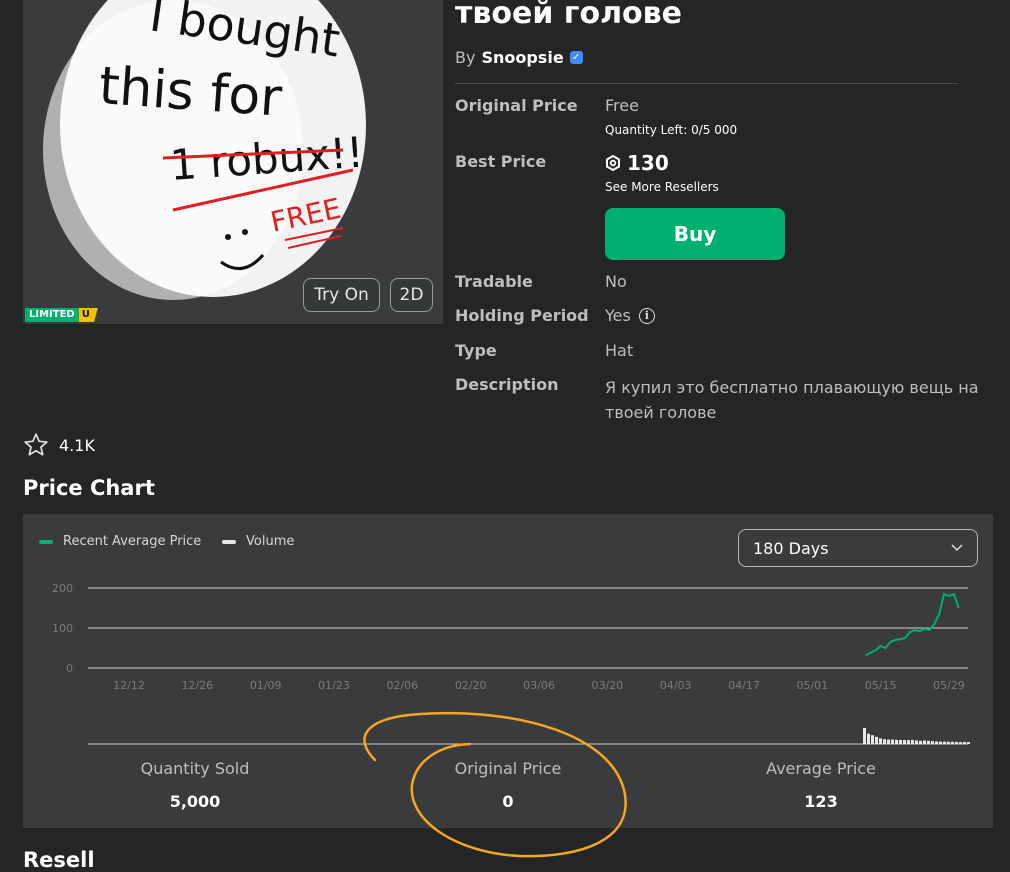 The width and height of the screenshot is (1010, 872). What do you see at coordinates (821, 801) in the screenshot?
I see `average-price-value: 123` at bounding box center [821, 801].